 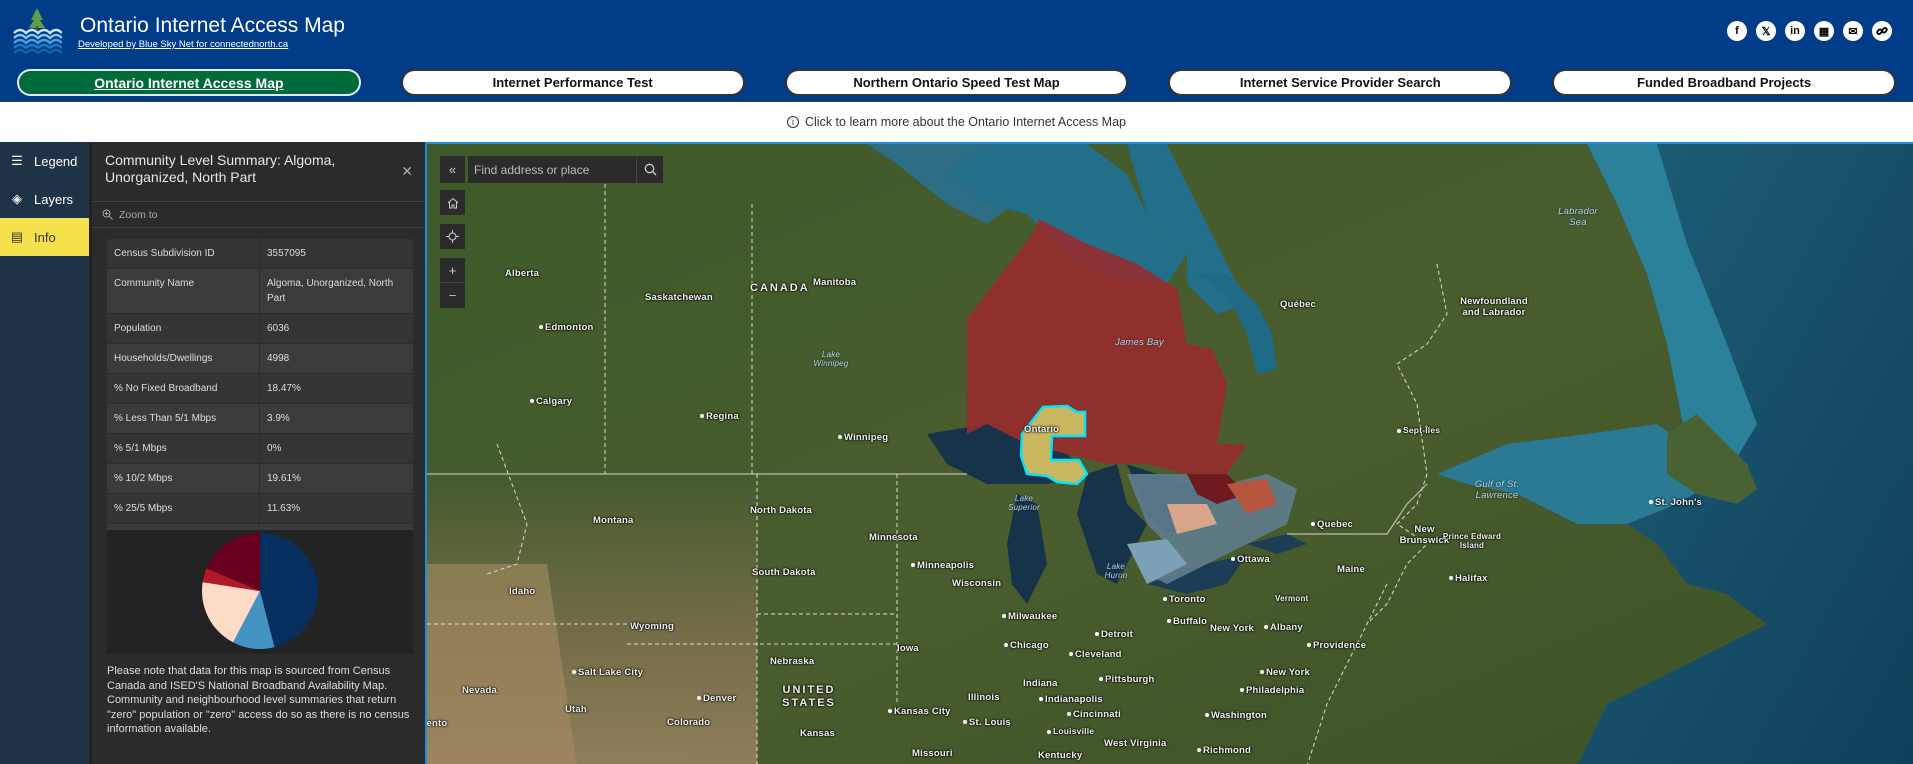 What do you see at coordinates (17, 160) in the screenshot?
I see `legend-icon: ☰` at bounding box center [17, 160].